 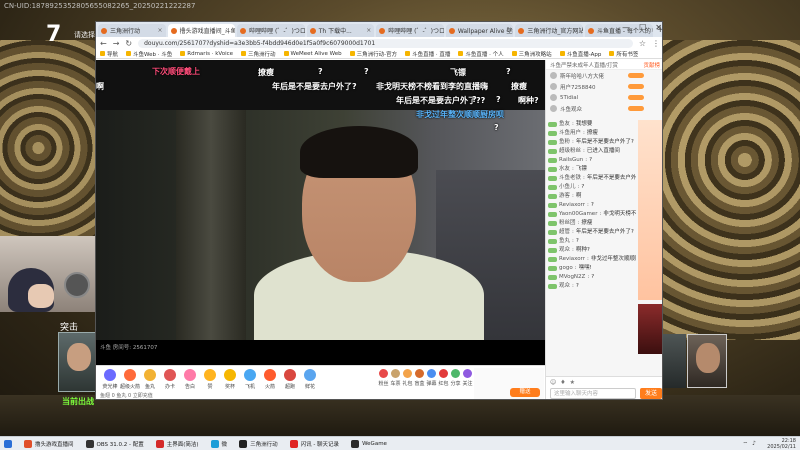 What do you see at coordinates (604, 75) in the screenshot?
I see `rank-row: 斯年哈哈八方大佬` at bounding box center [604, 75].